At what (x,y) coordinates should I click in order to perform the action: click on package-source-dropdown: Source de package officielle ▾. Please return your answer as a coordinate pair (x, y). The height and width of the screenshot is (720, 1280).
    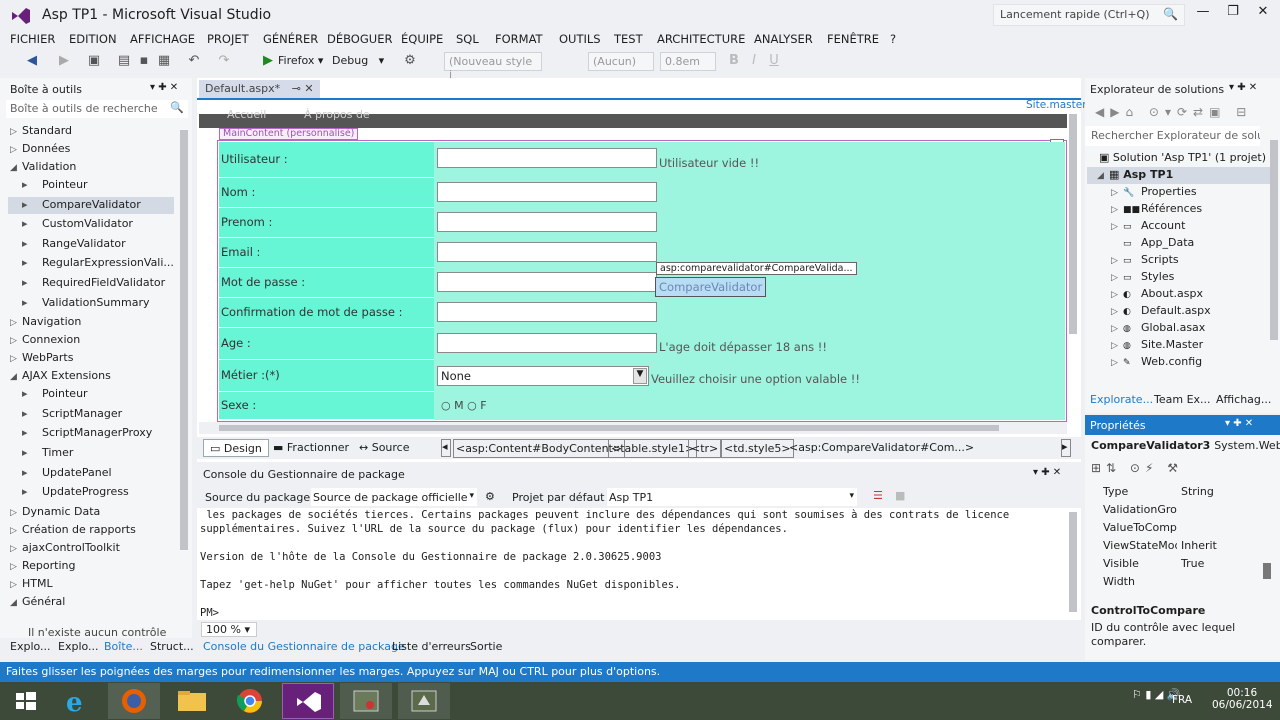
    Looking at the image, I should click on (394, 497).